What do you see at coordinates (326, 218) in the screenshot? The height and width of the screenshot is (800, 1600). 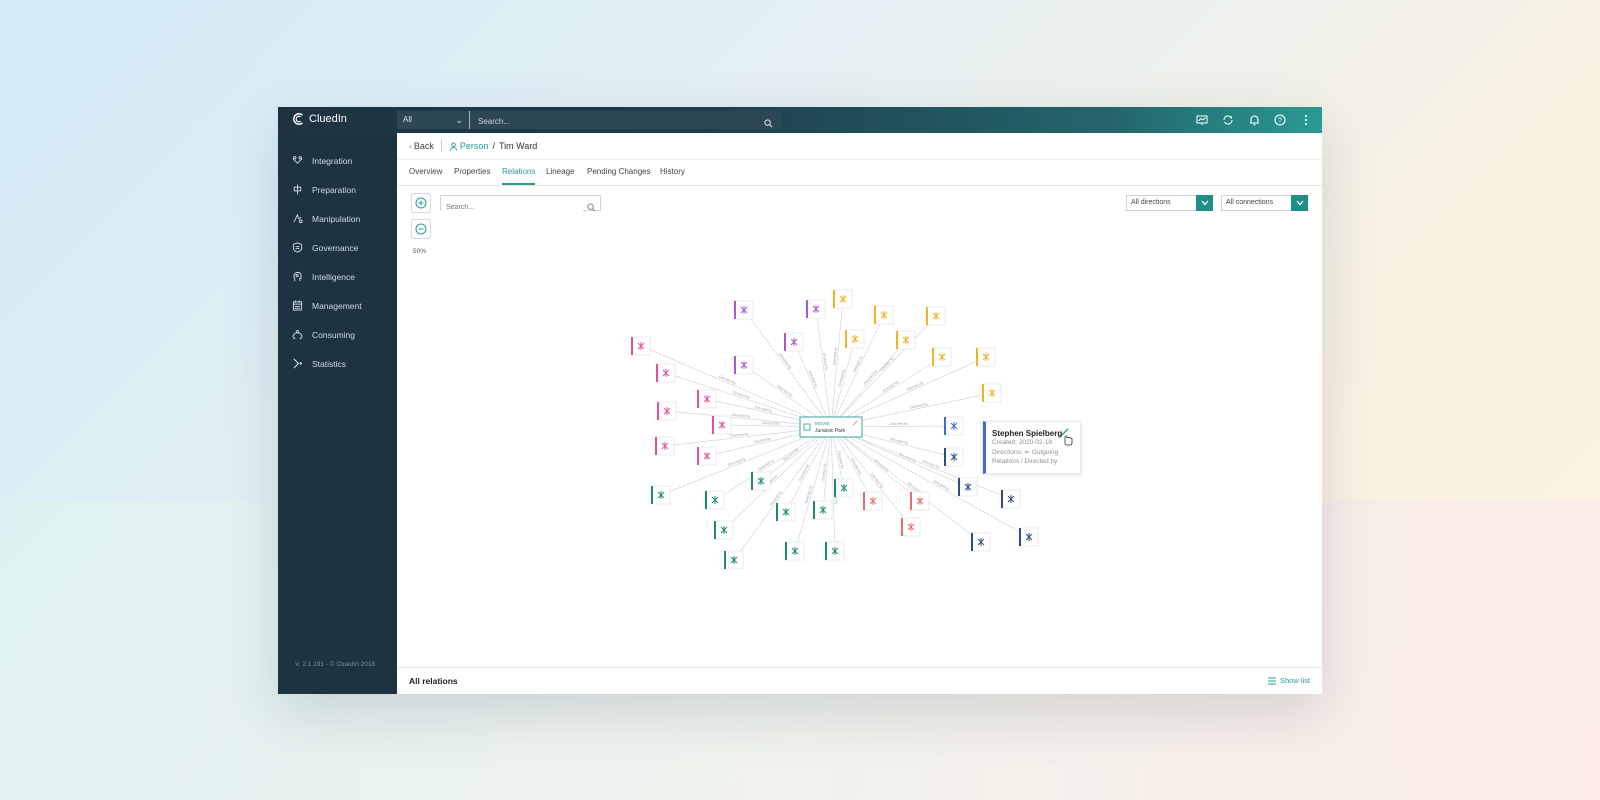 I see `sidebar-item-manipulation: Manipulation` at bounding box center [326, 218].